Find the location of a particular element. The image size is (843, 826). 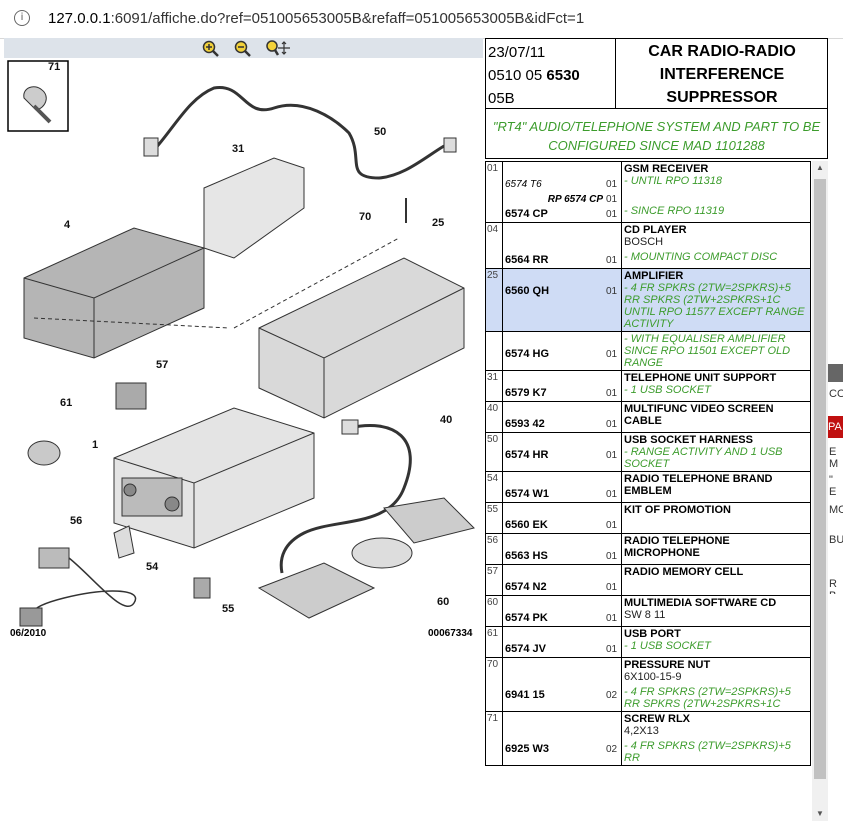

part-reference: 6941 15 is located at coordinates (554, 695).